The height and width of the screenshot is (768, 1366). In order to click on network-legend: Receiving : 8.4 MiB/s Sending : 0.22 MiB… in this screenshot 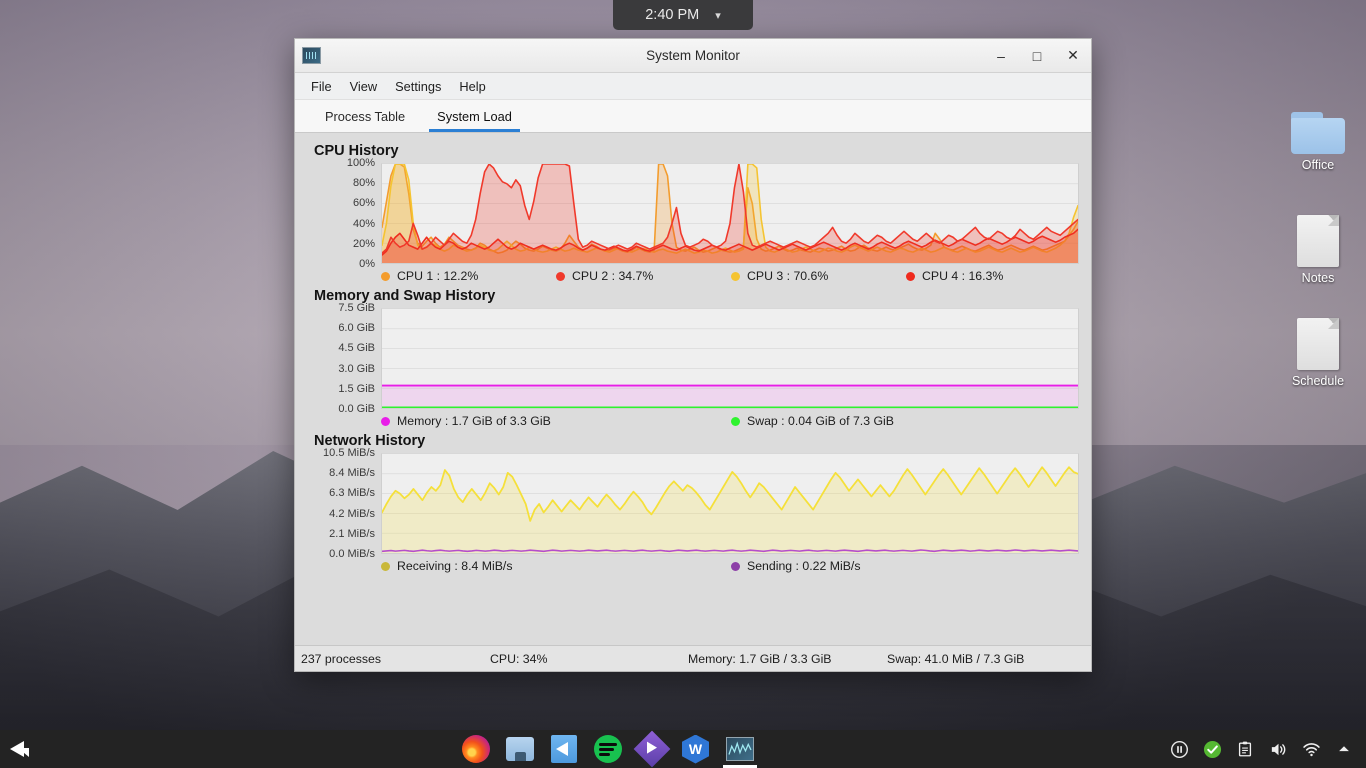, I will do `click(692, 566)`.